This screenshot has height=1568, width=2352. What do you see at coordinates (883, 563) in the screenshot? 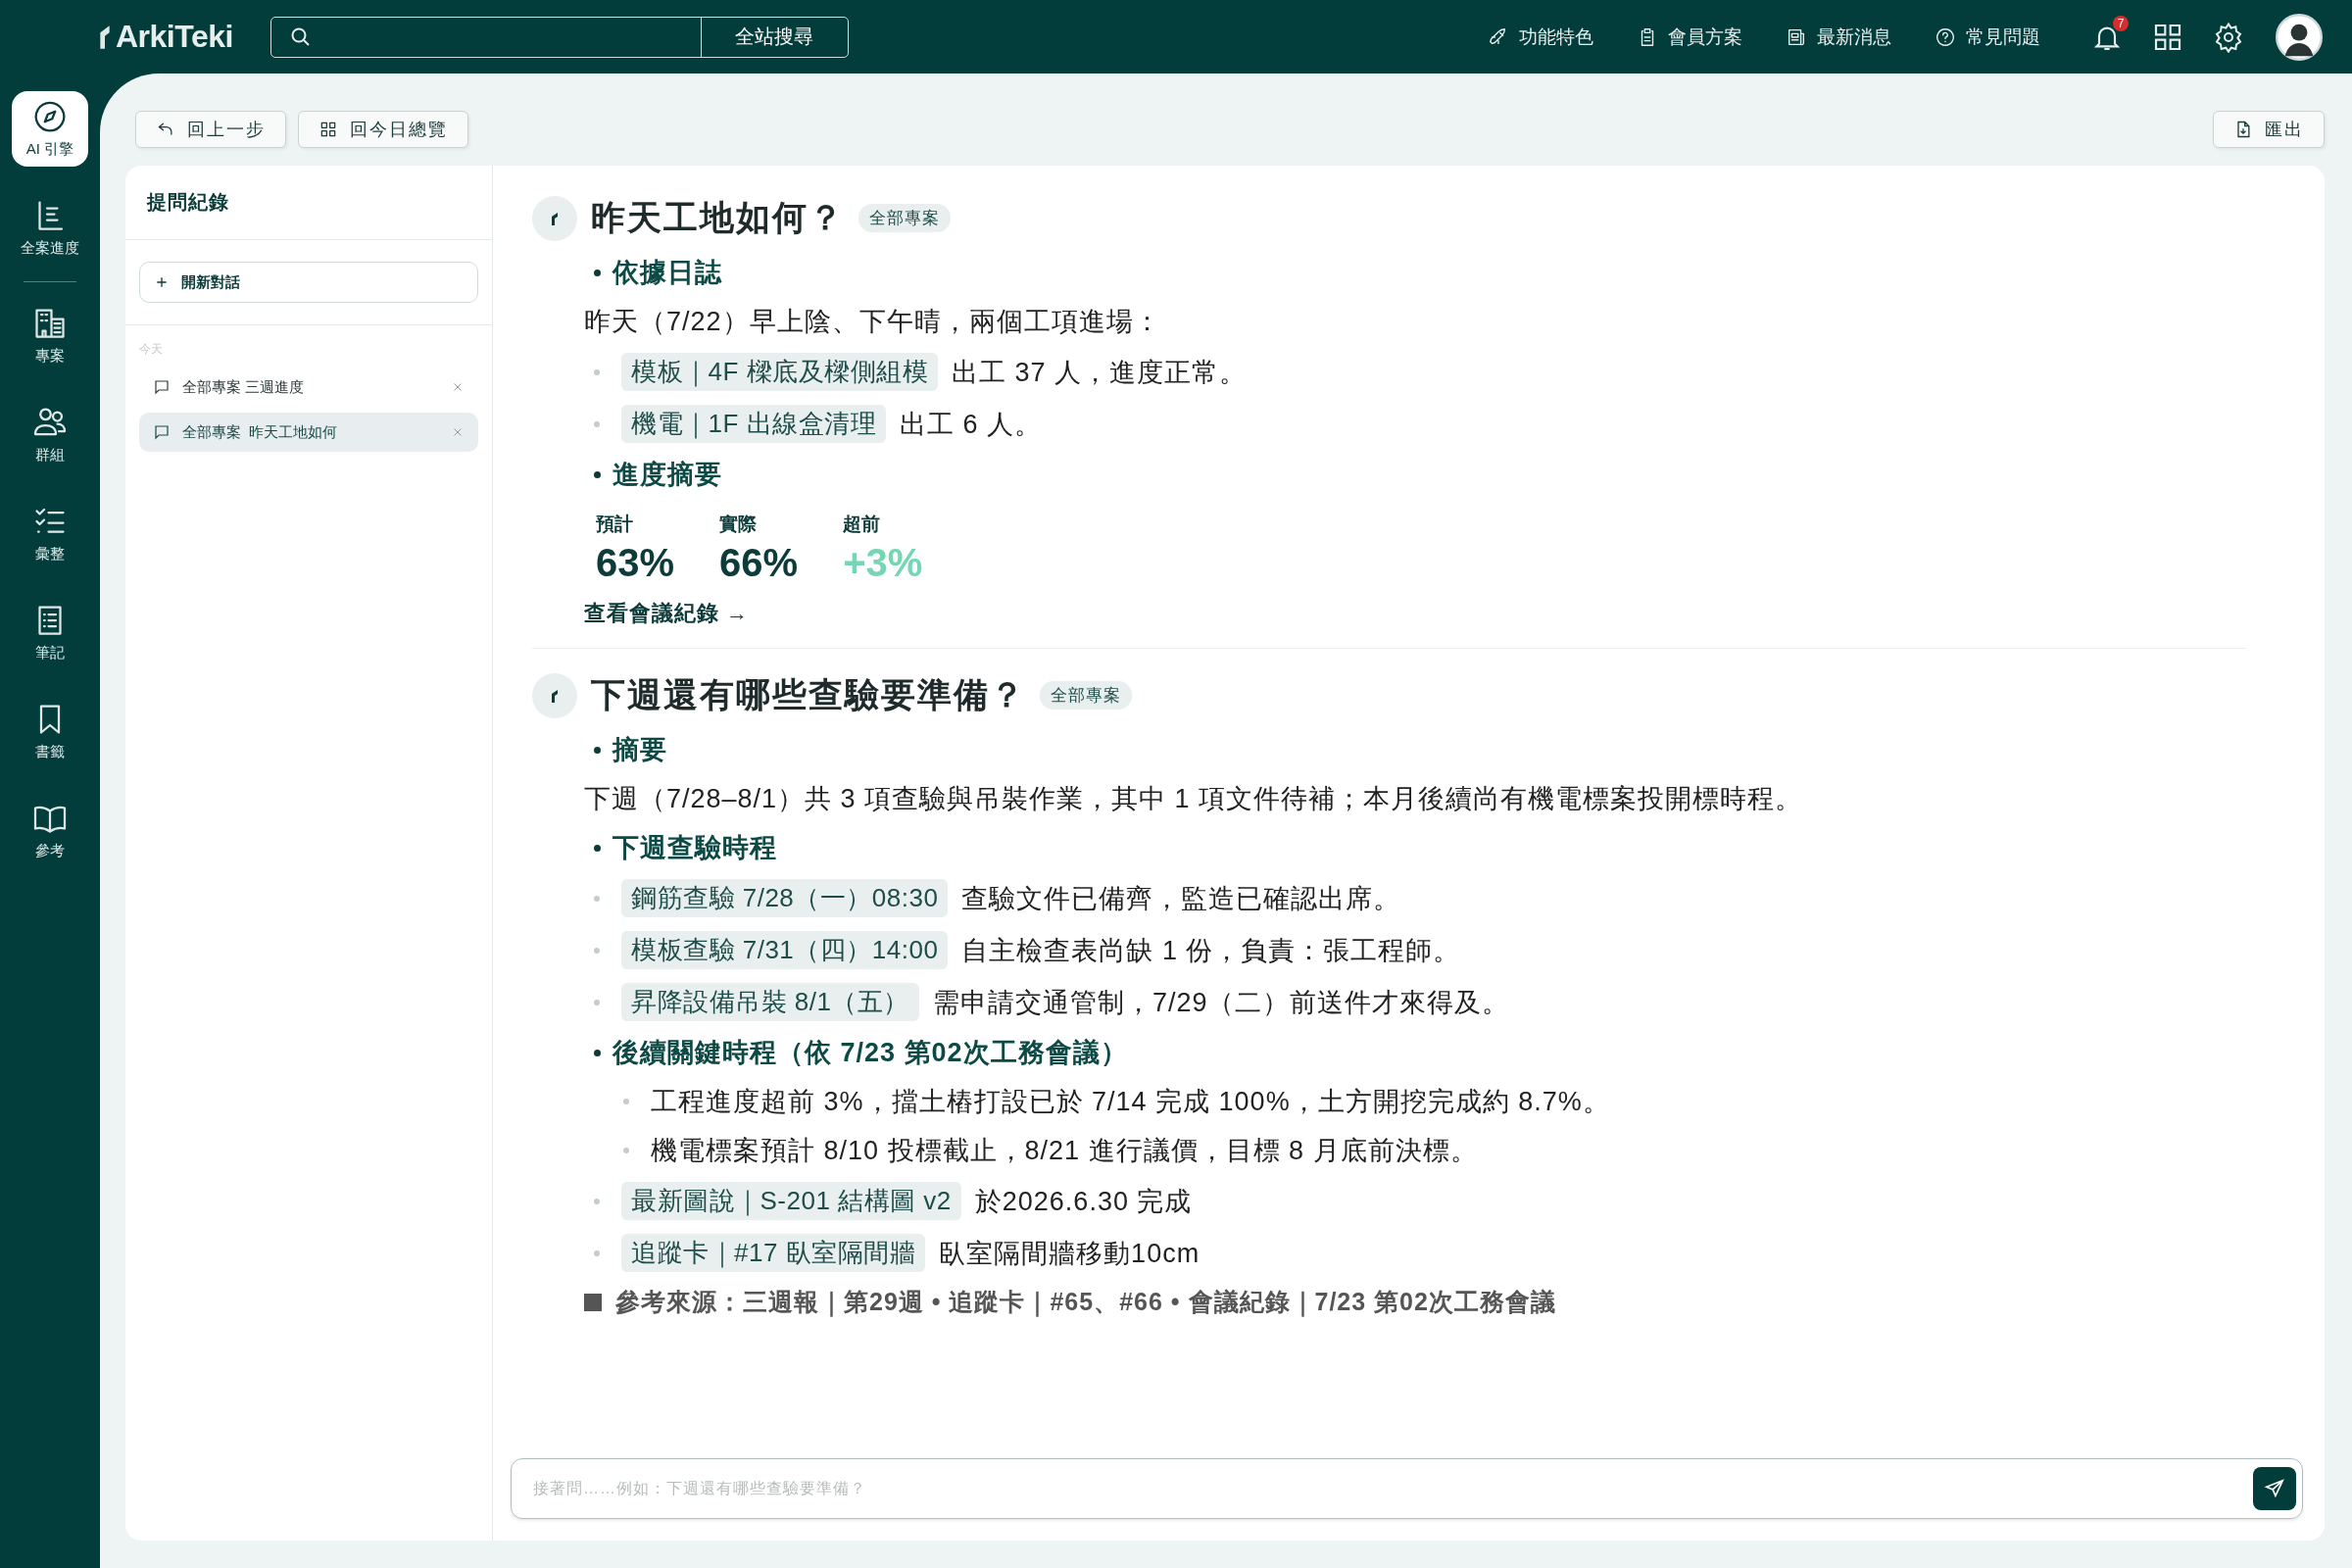
I see `stat-value: +3%` at bounding box center [883, 563].